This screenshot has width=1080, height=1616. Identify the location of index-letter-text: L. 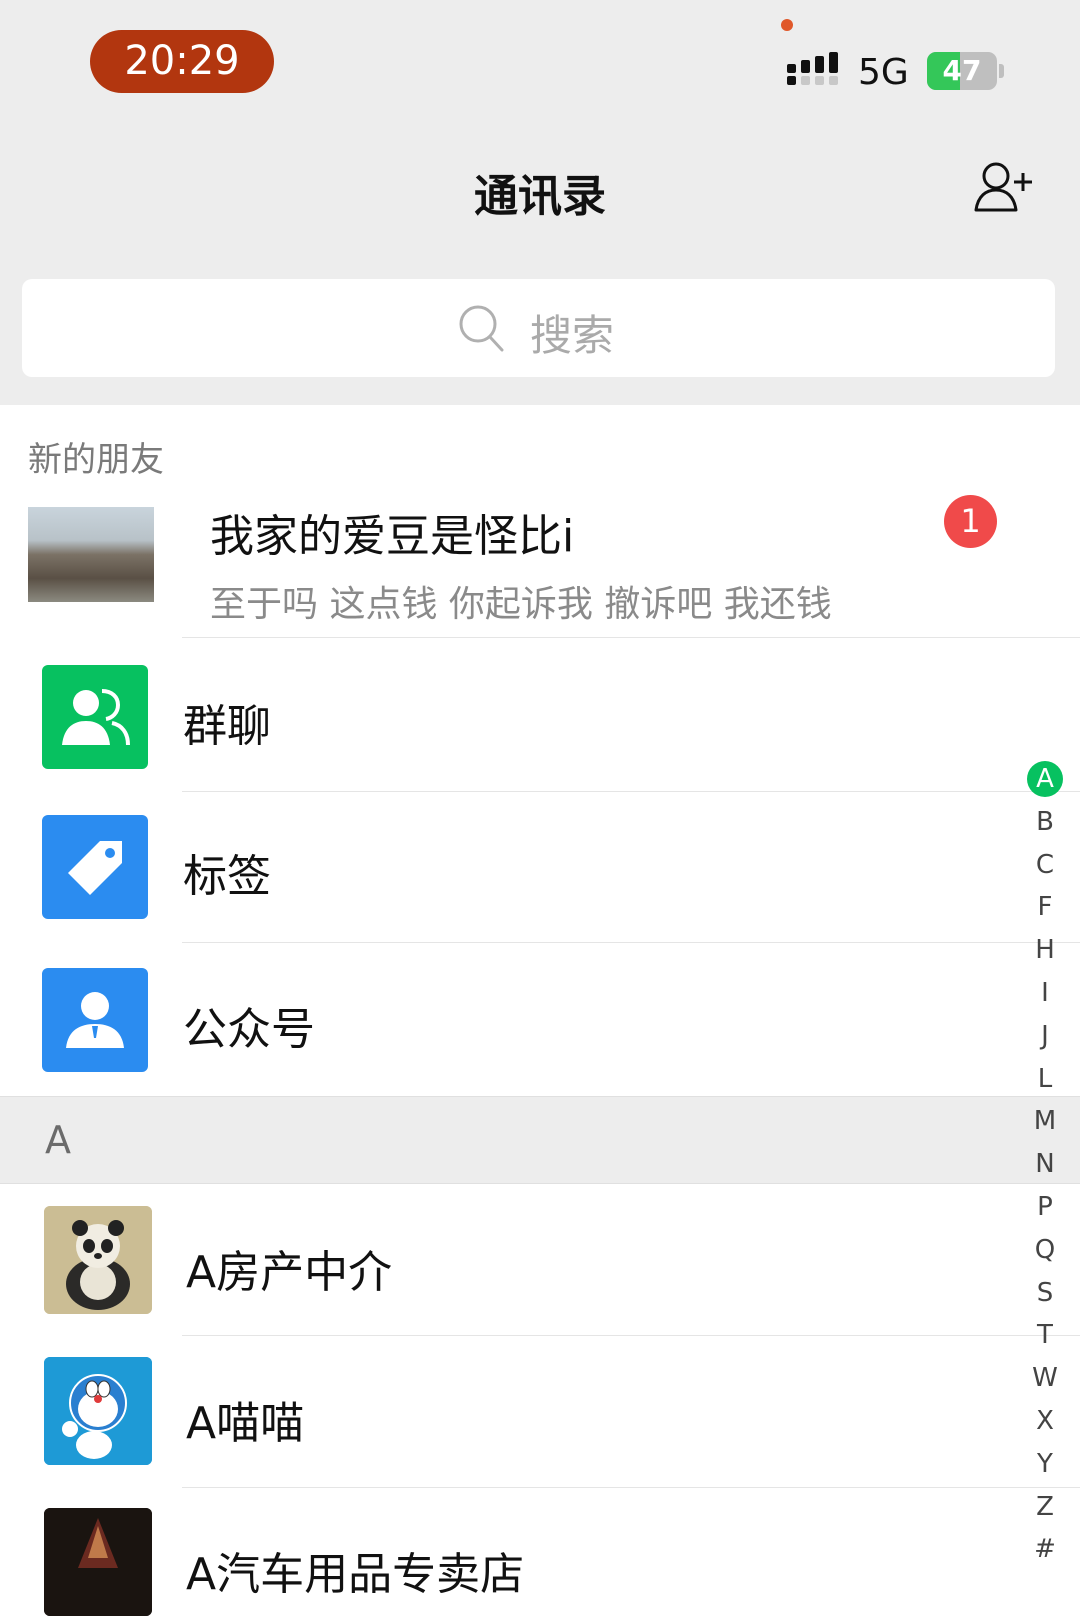
(1045, 1078).